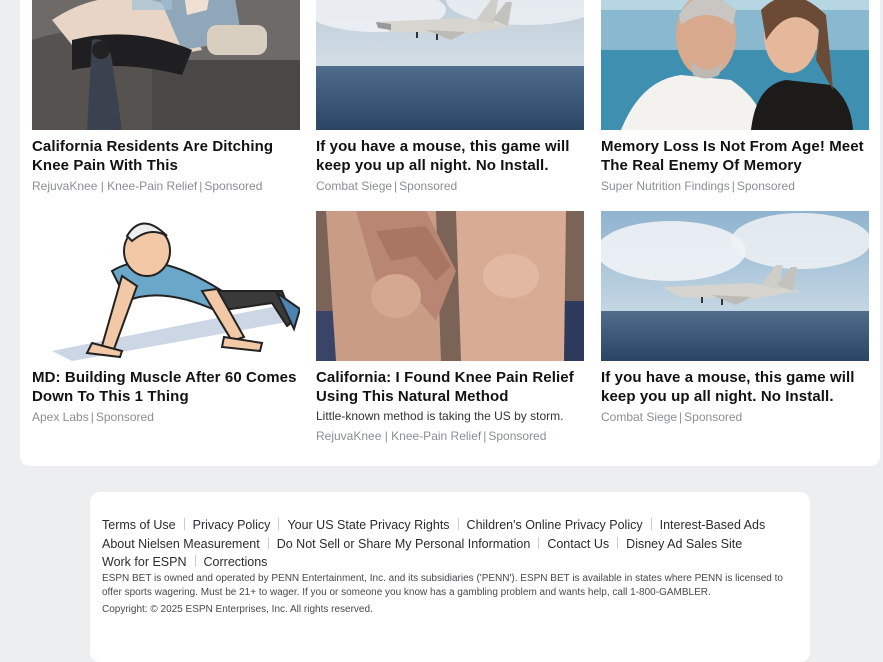 The height and width of the screenshot is (662, 883). I want to click on knee-brace-photo-icon, so click(166, 65).